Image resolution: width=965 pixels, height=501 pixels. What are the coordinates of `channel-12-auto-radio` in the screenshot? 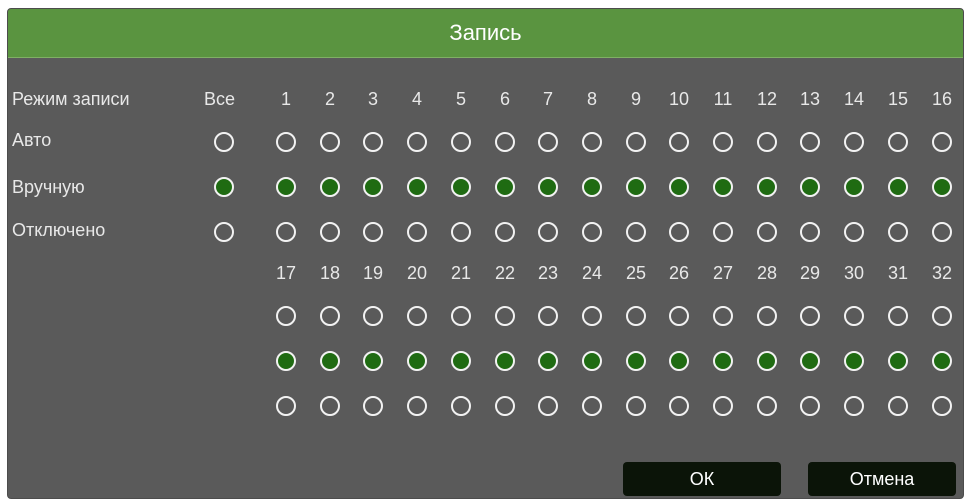 It's located at (767, 142).